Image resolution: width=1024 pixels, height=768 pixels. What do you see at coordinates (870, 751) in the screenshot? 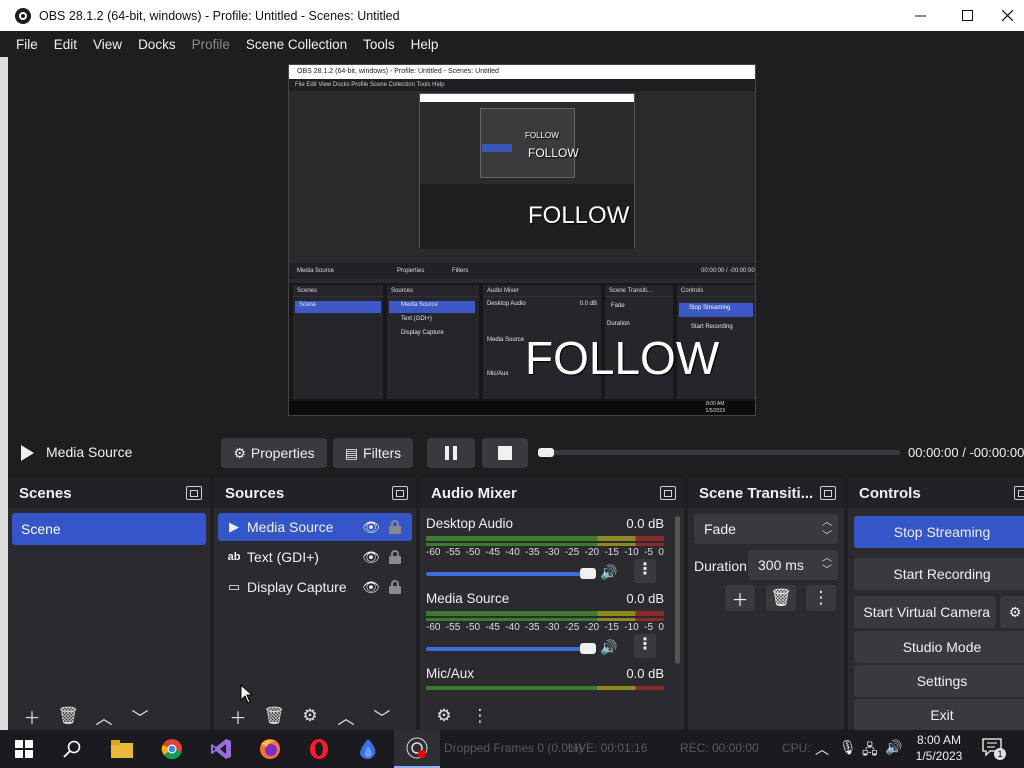
I see `network-icon: 🖧` at bounding box center [870, 751].